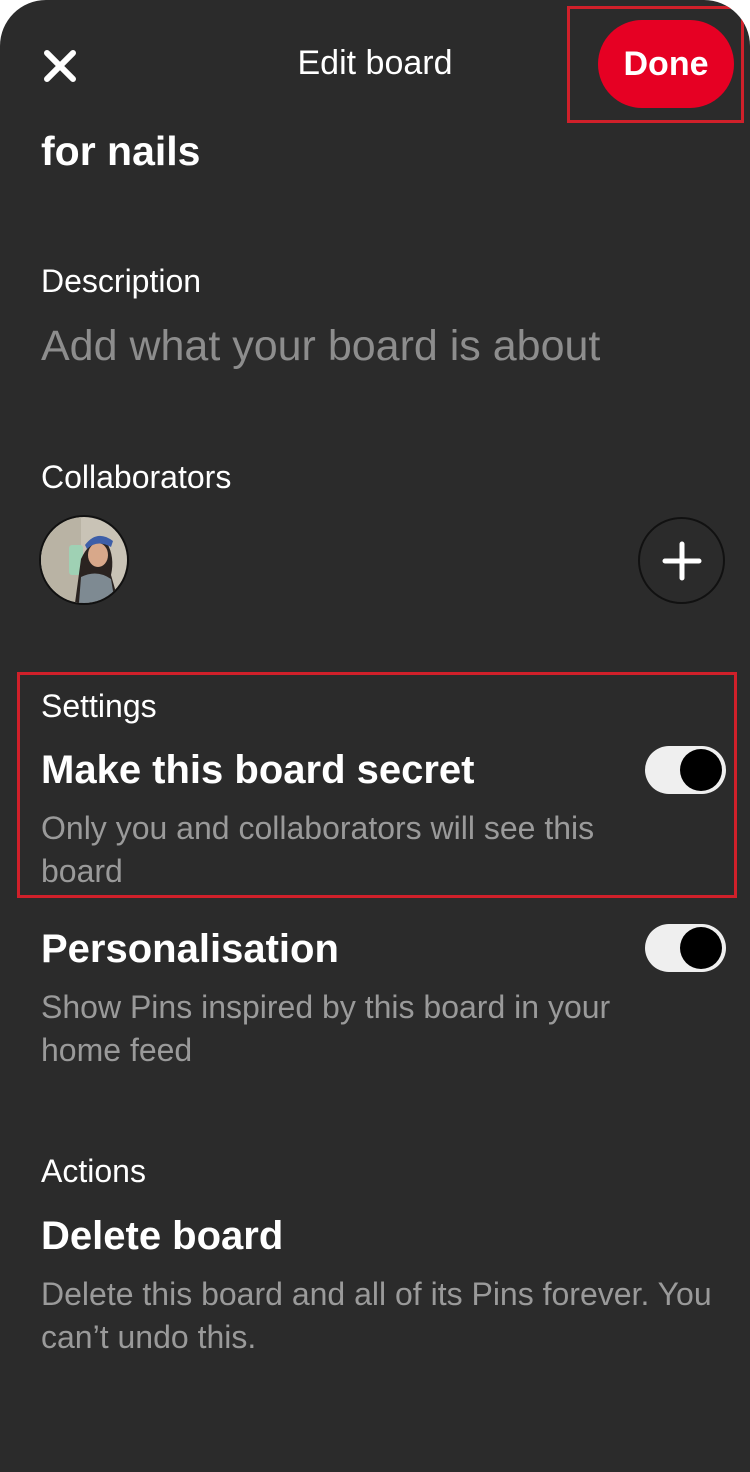  What do you see at coordinates (162, 1236) in the screenshot?
I see `delete-board-button: Delete board` at bounding box center [162, 1236].